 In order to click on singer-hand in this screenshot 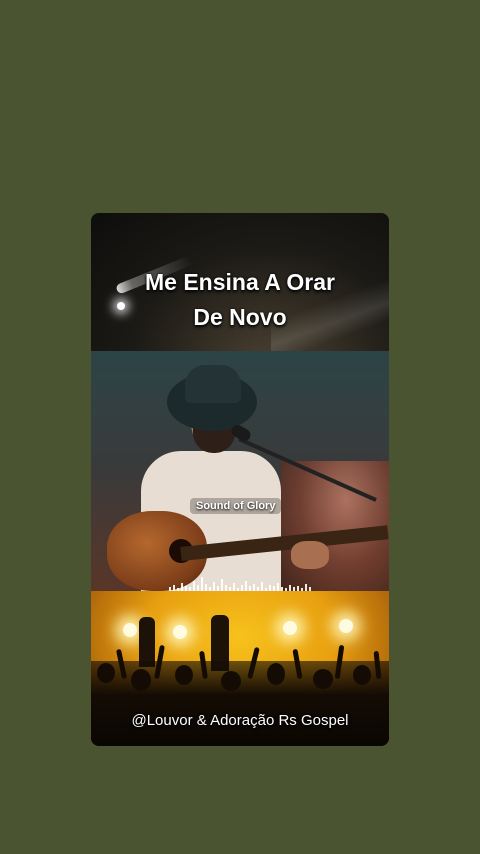, I will do `click(310, 555)`.